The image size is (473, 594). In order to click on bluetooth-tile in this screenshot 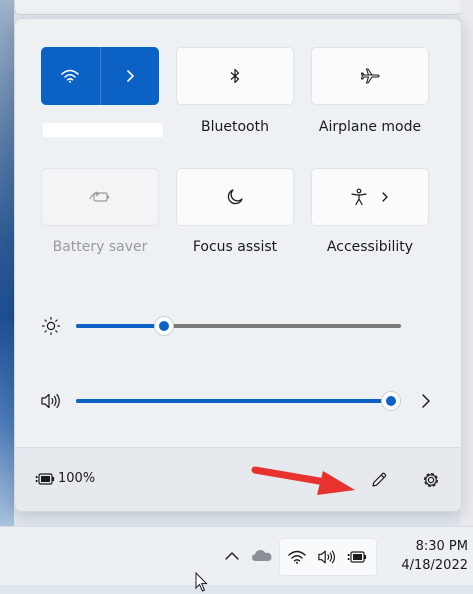, I will do `click(235, 76)`.